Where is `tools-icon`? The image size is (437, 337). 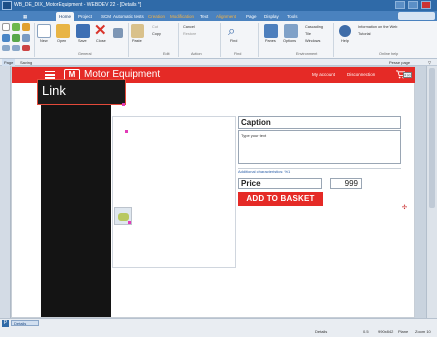
tools-icon is located at coordinates (26, 48).